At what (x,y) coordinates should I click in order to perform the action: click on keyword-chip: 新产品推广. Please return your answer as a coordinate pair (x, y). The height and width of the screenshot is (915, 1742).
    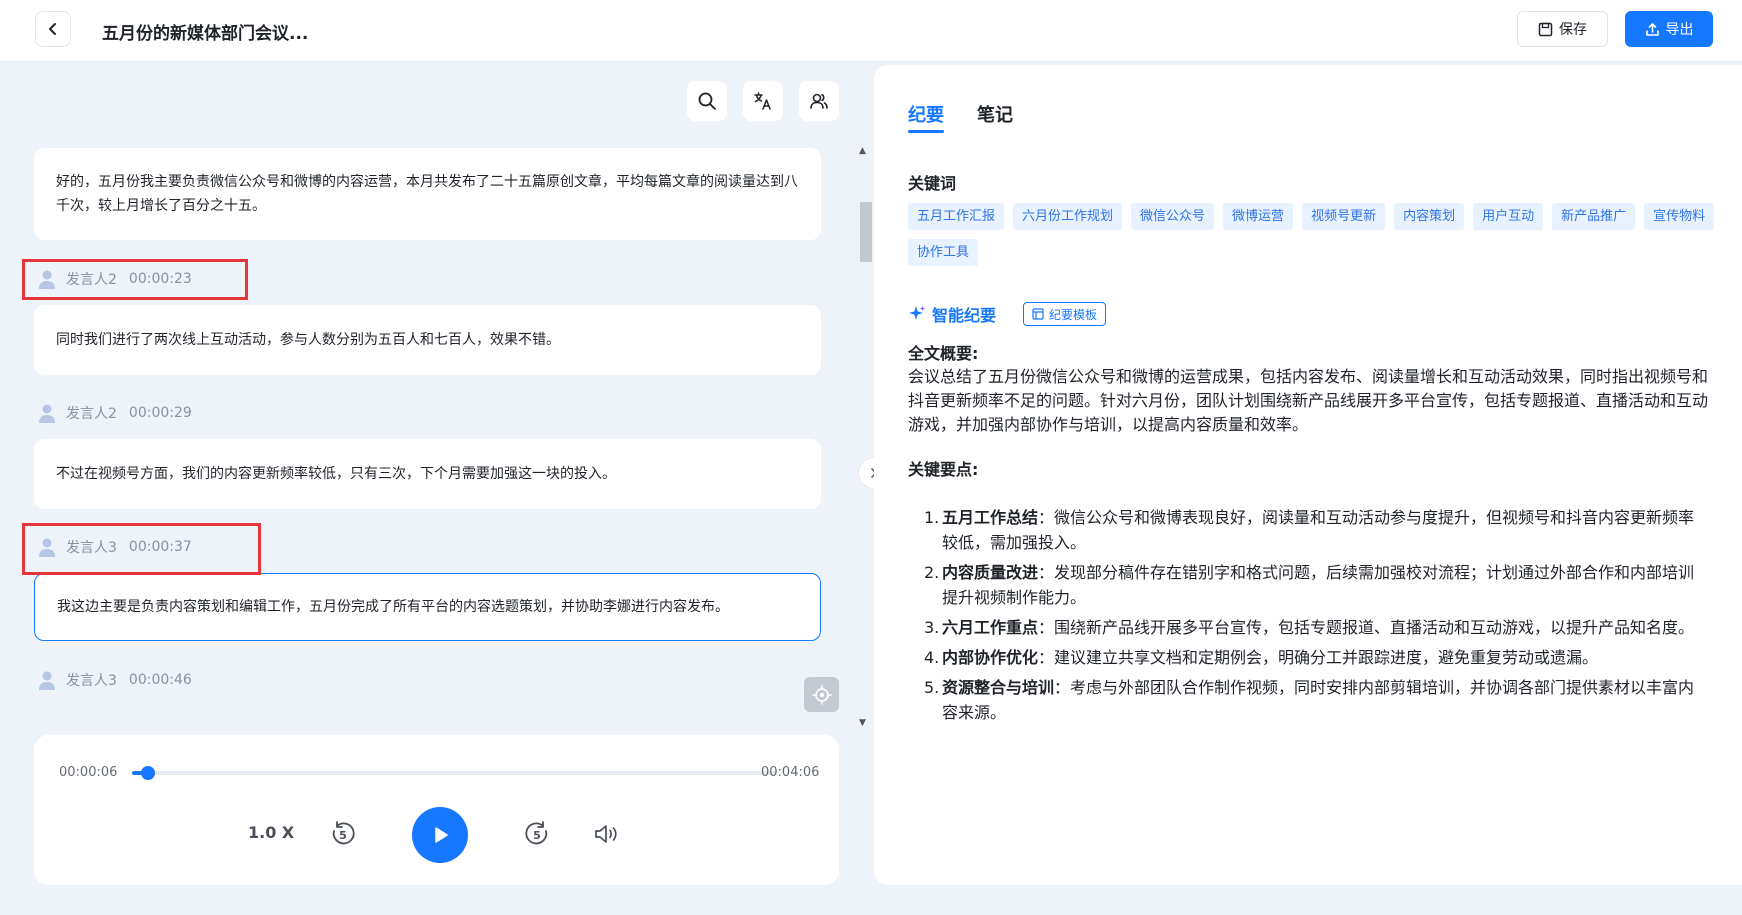
    Looking at the image, I should click on (1594, 216).